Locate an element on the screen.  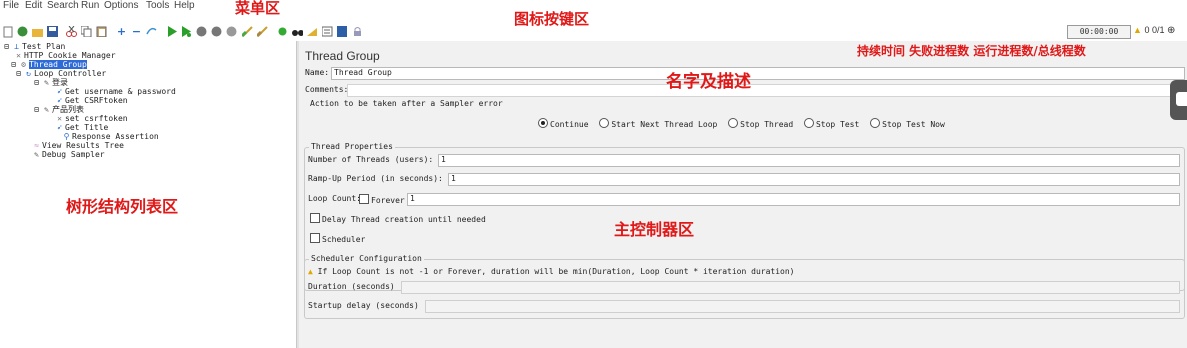
forever-label: Forever is located at coordinates (388, 200).